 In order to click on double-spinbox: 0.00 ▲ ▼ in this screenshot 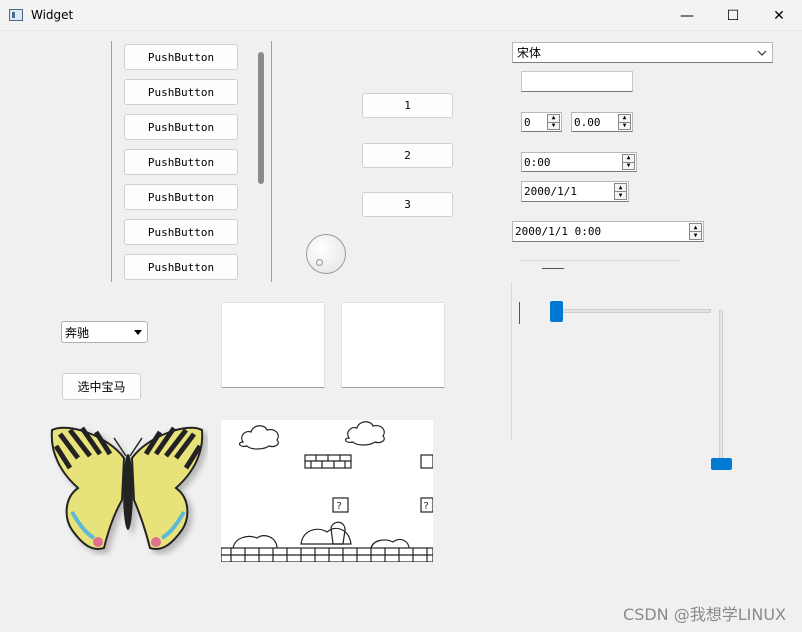, I will do `click(602, 122)`.